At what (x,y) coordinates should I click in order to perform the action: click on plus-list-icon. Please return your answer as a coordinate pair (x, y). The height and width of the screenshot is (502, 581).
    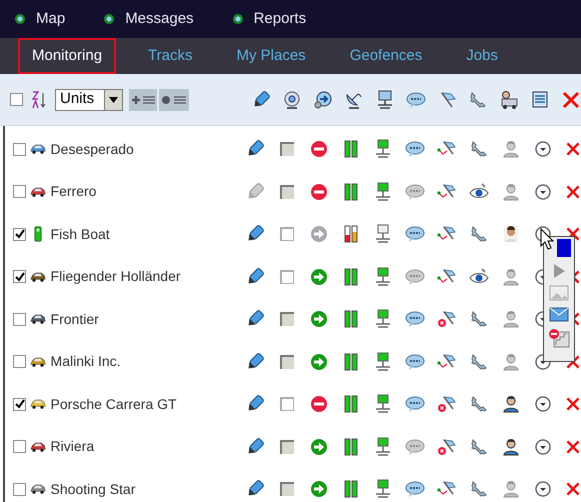
    Looking at the image, I should click on (142, 99).